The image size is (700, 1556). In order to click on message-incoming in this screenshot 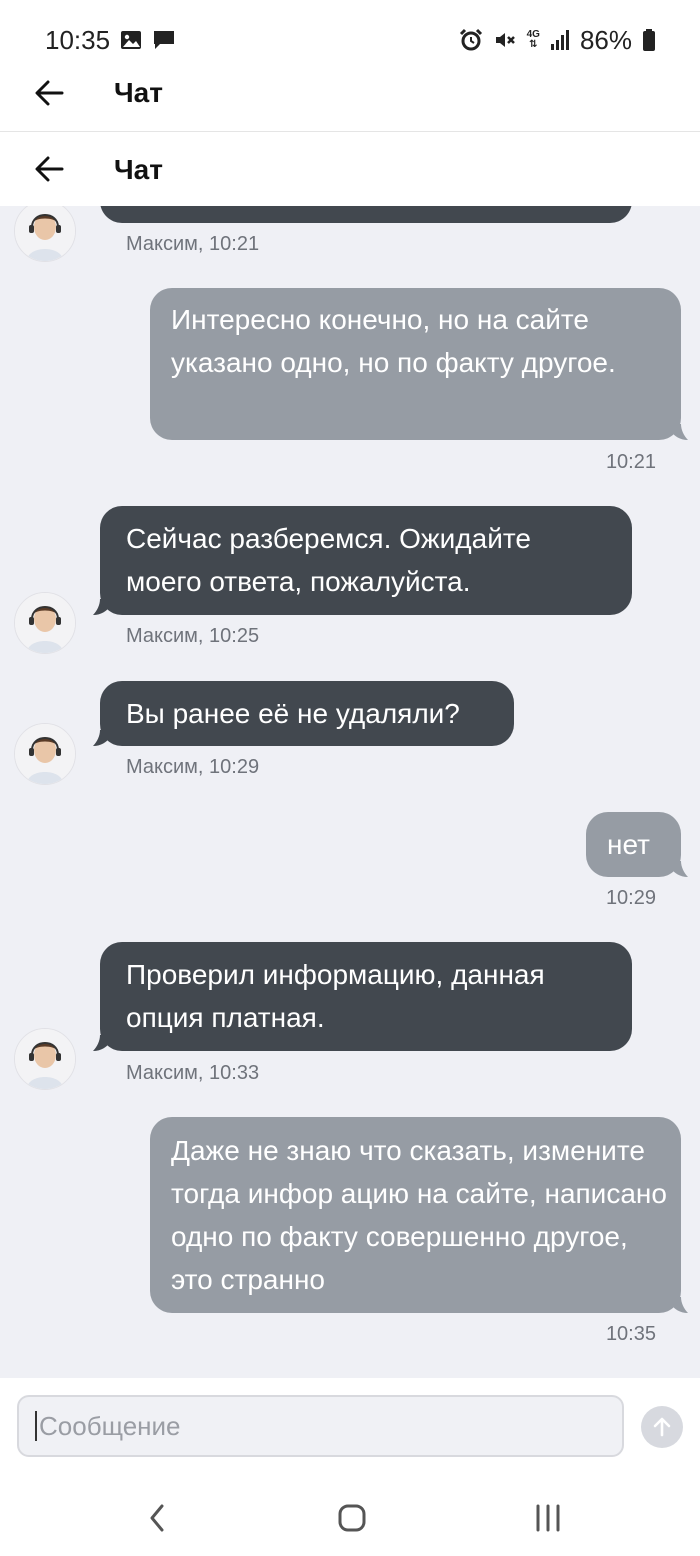, I will do `click(366, 214)`.